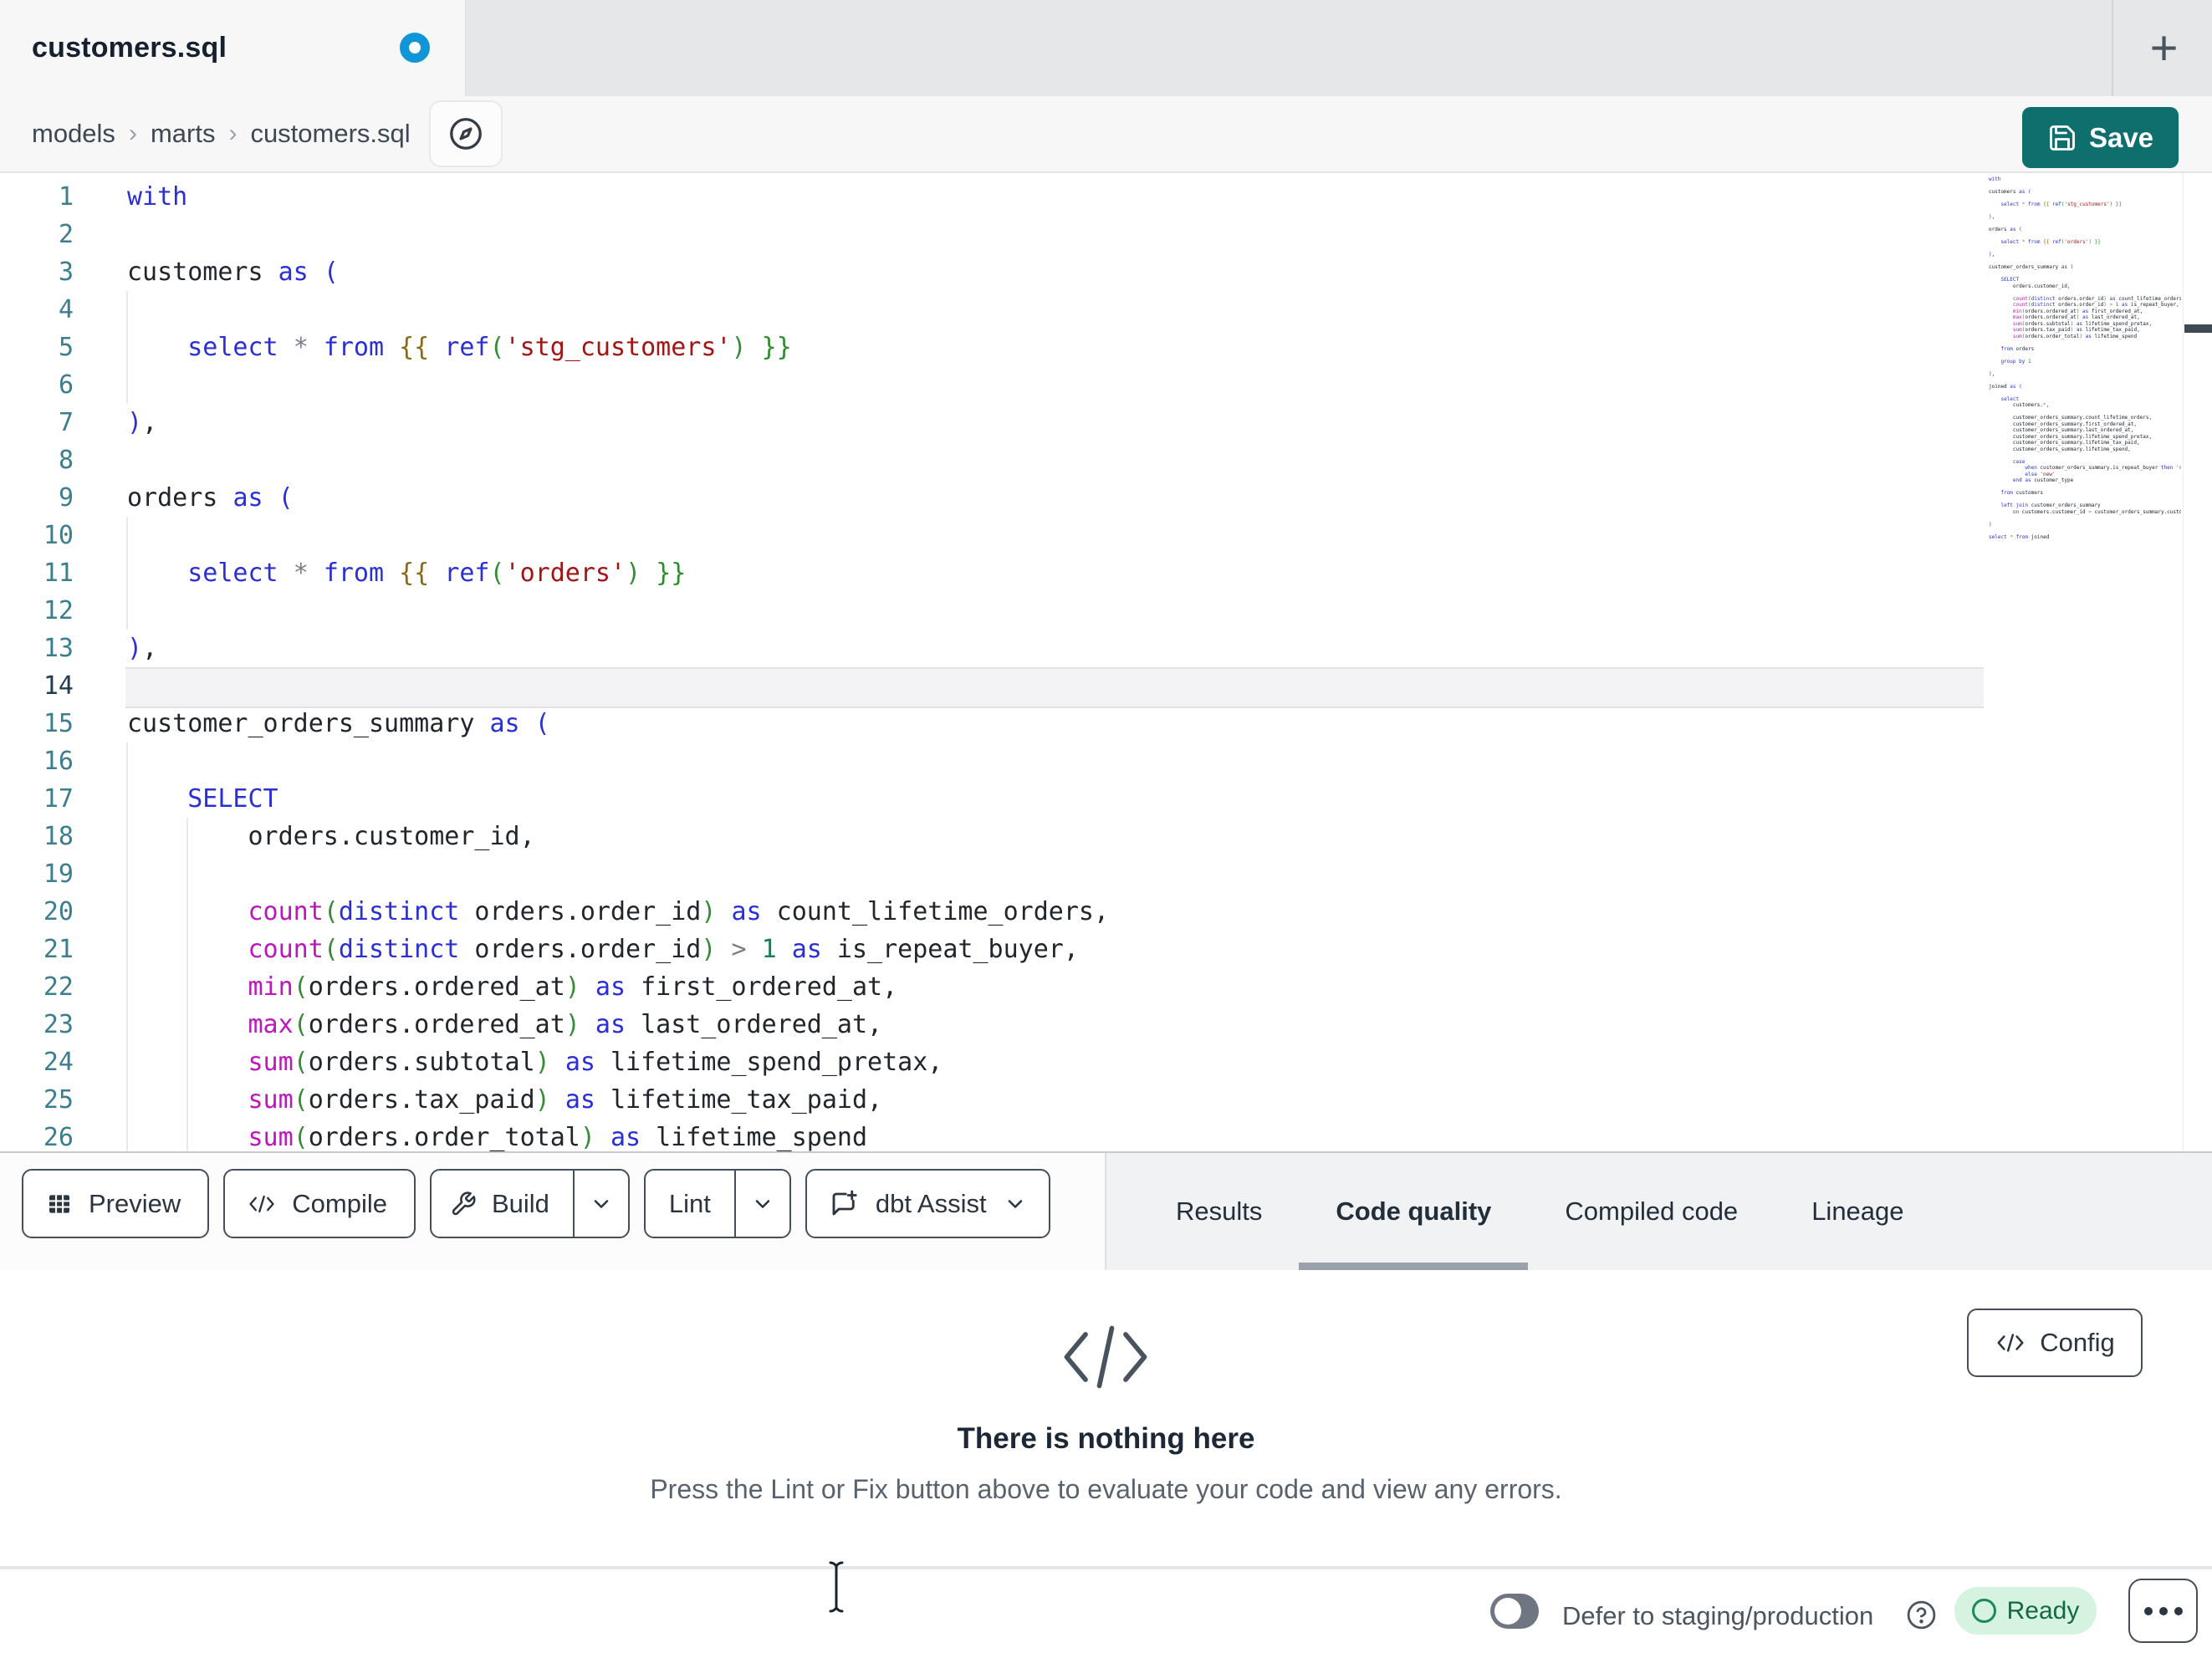  Describe the element at coordinates (66, 309) in the screenshot. I see `gutter-line-number: 4` at that location.